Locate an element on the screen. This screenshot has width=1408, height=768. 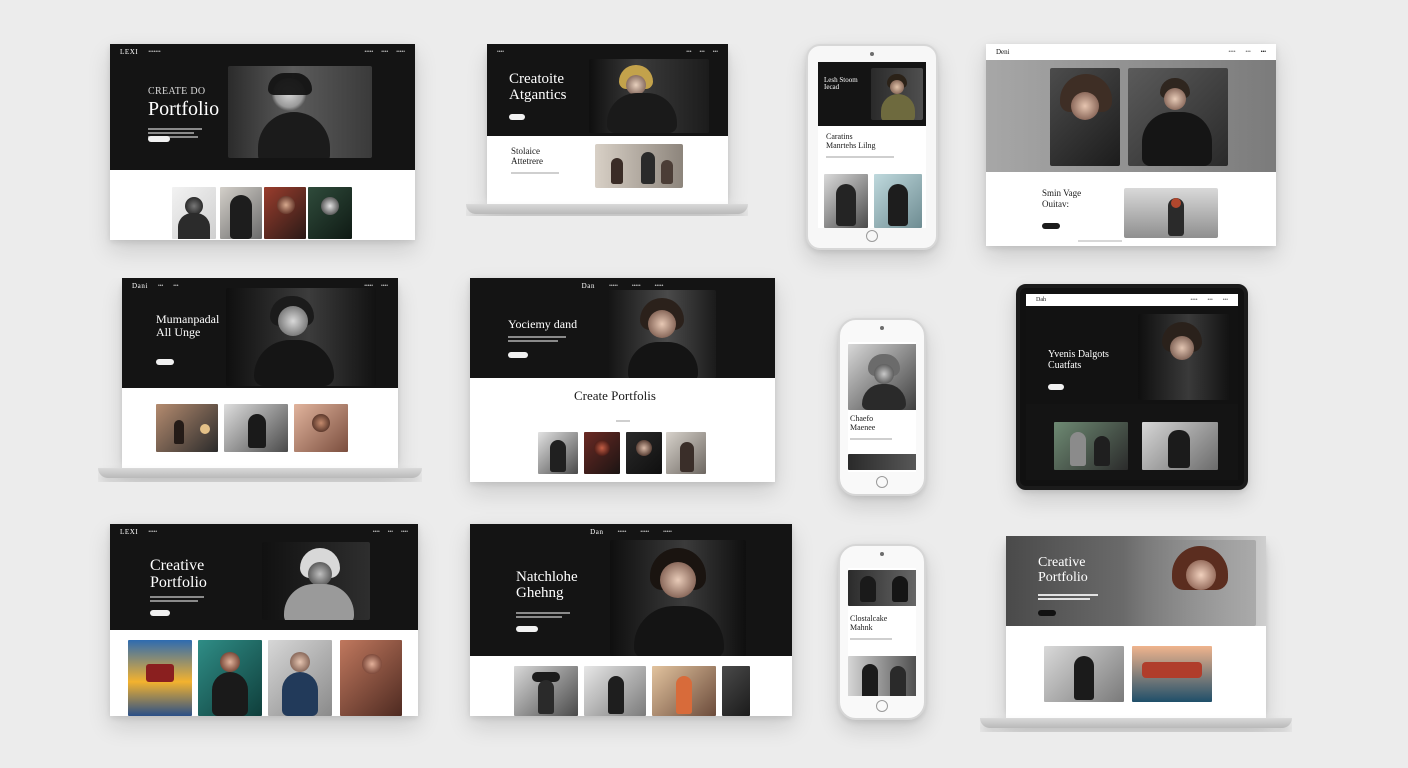
hero-photo-right is located at coordinates (1178, 117).